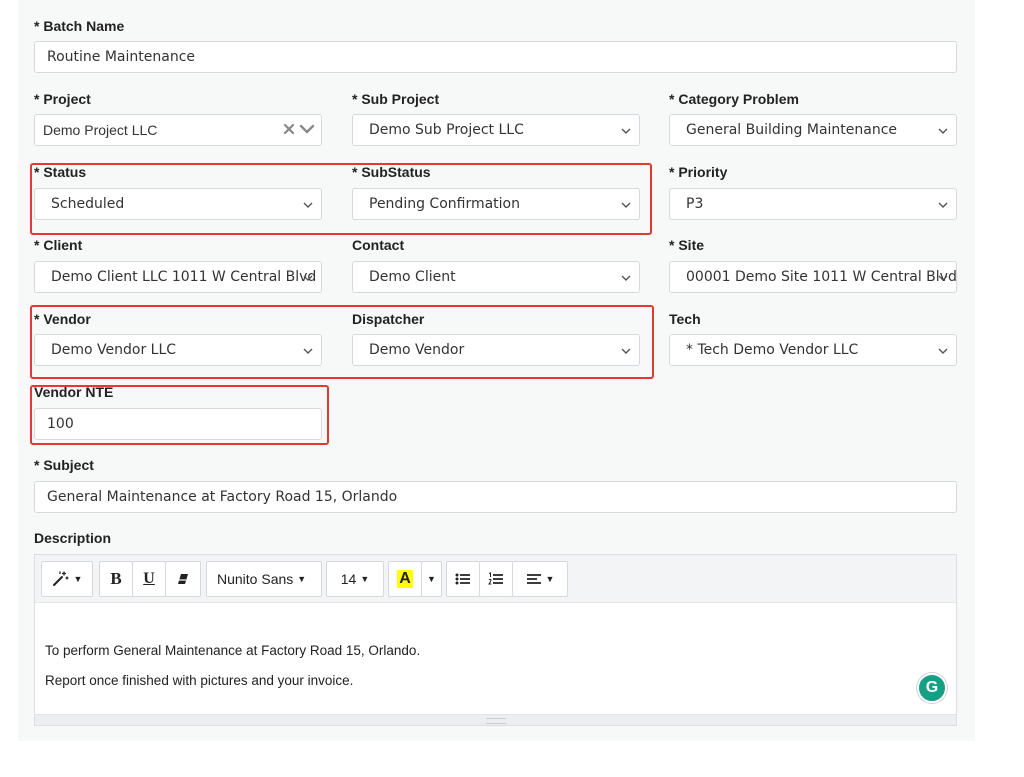 The height and width of the screenshot is (777, 1024). Describe the element at coordinates (342, 342) in the screenshot. I see `vendor-highlight-box` at that location.